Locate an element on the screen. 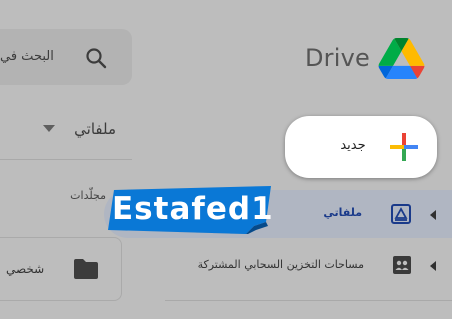 Image resolution: width=452 pixels, height=319 pixels. chevron-down-icon is located at coordinates (49, 128).